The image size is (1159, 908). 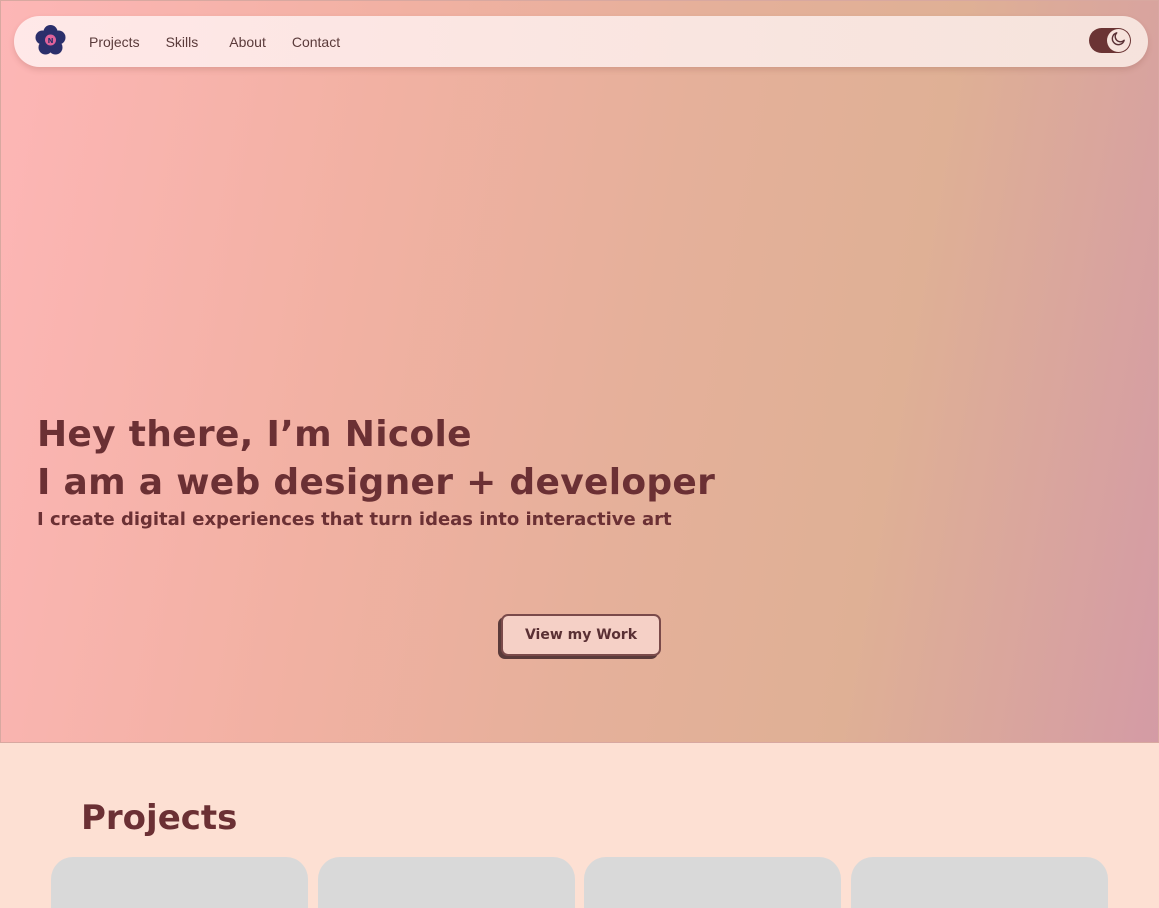 I want to click on theme-toggle-knob, so click(x=1118, y=40).